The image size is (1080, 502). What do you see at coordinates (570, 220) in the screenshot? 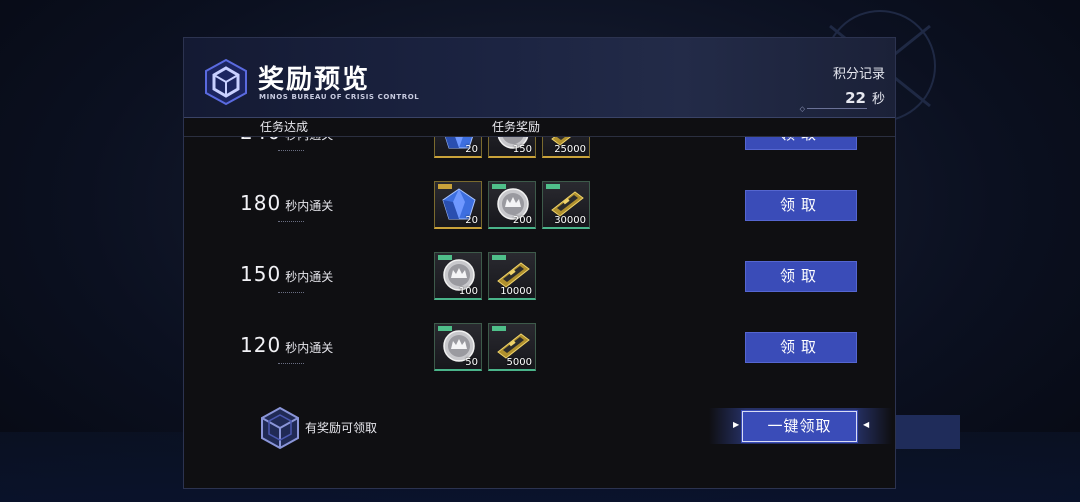
I see `reward-quantity: 30000` at bounding box center [570, 220].